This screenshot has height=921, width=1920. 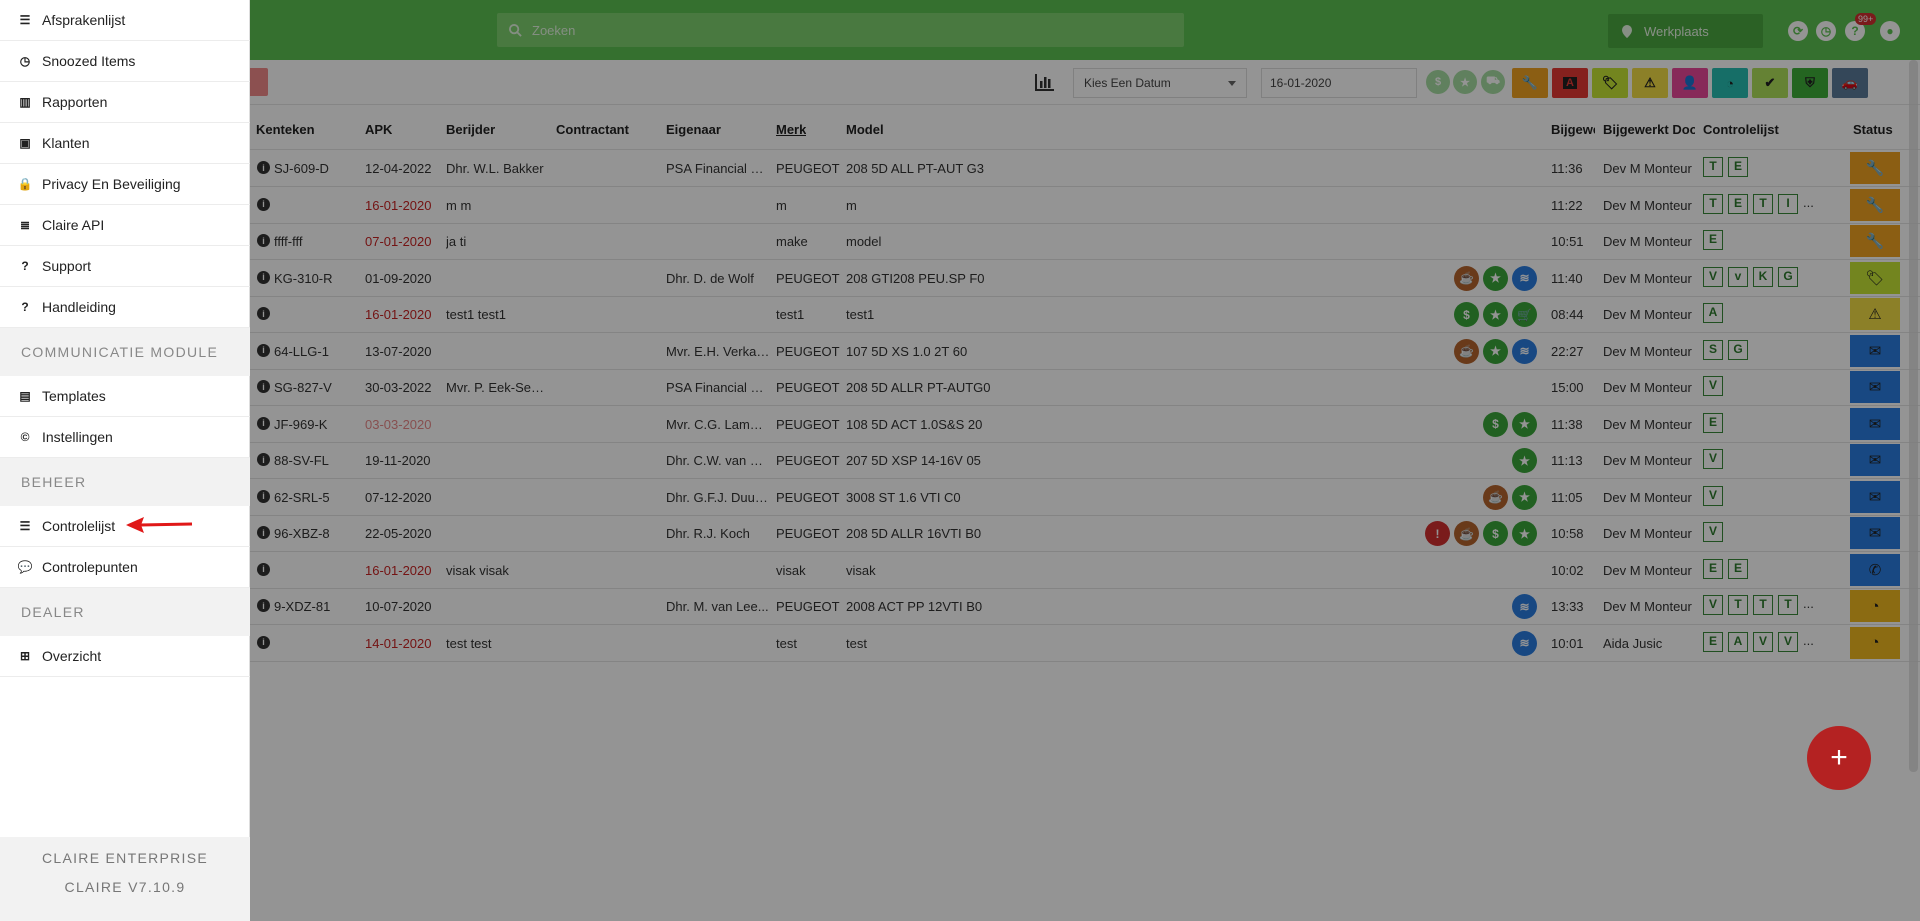 What do you see at coordinates (77, 437) in the screenshot?
I see `sidebar-item-label: Instellingen` at bounding box center [77, 437].